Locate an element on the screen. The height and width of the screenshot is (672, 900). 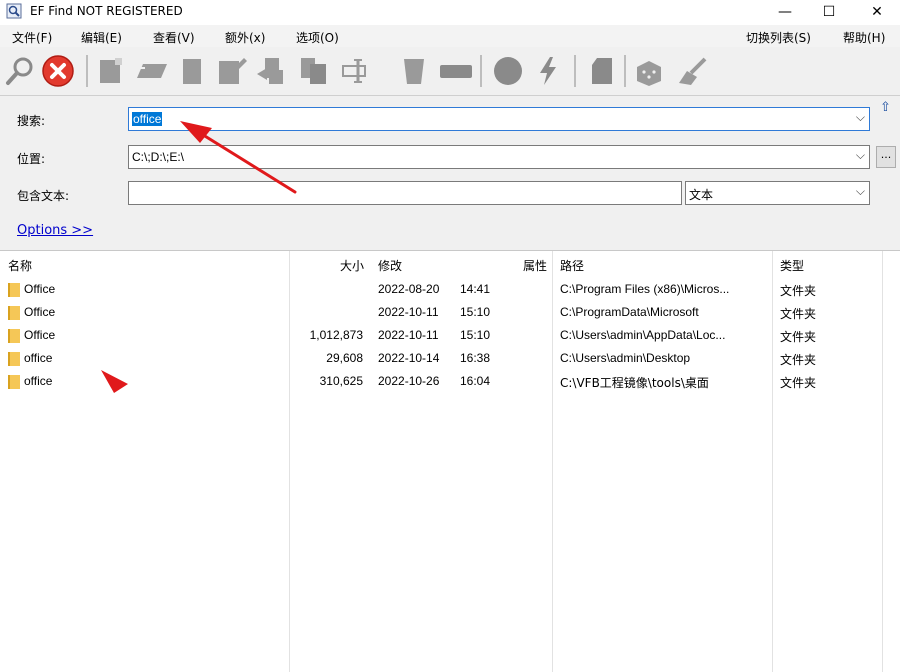
column-header-attributes: 属性 is located at coordinates (535, 265).